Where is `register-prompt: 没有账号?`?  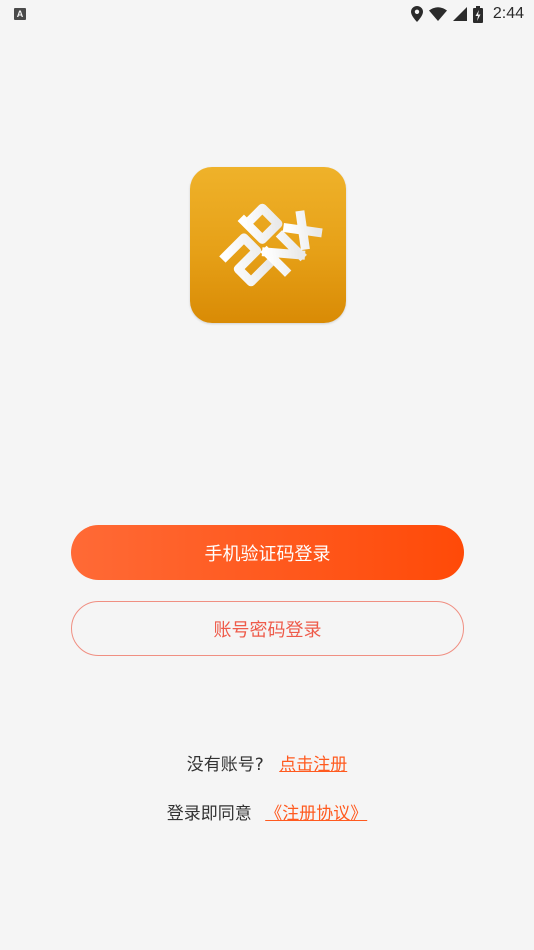
register-prompt: 没有账号? is located at coordinates (225, 765).